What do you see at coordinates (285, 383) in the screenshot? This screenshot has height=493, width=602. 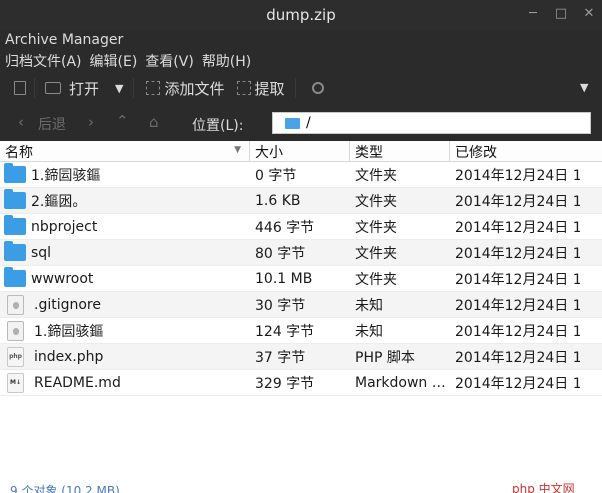 I see `file-size: 329 字节` at bounding box center [285, 383].